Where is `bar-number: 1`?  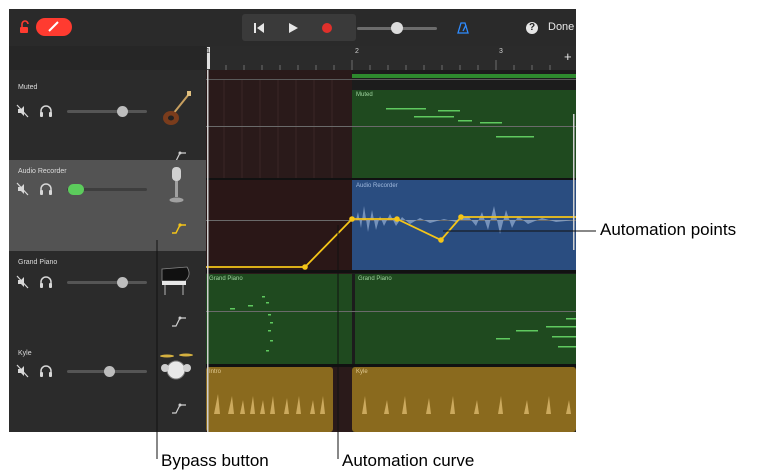
bar-number: 1 is located at coordinates (208, 51).